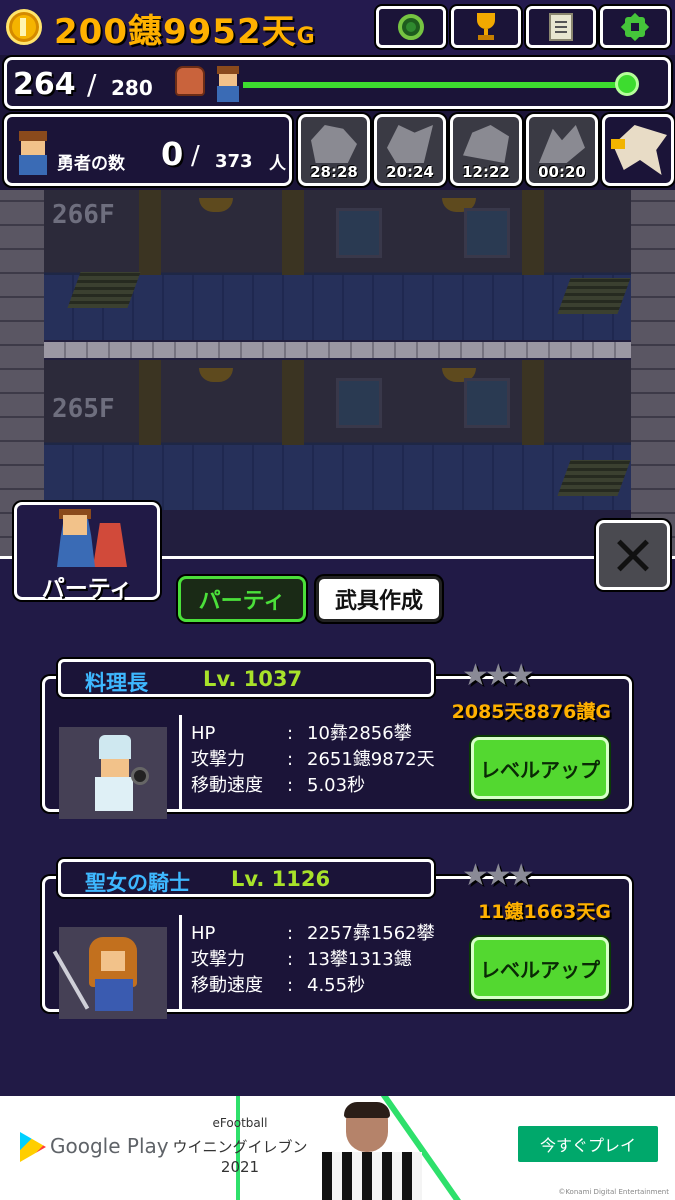 This screenshot has width=675, height=1200. Describe the element at coordinates (91, 164) in the screenshot. I see `hero-count-label: 勇者の数` at that location.